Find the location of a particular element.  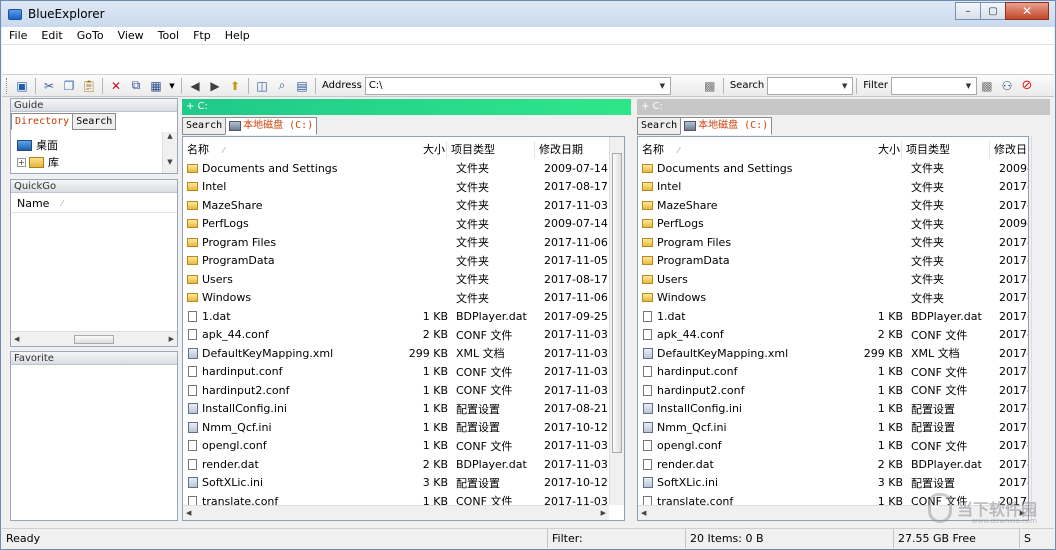

file-row: InstallConfig.ini 1 KB 配置设置 2017- is located at coordinates (833, 409).